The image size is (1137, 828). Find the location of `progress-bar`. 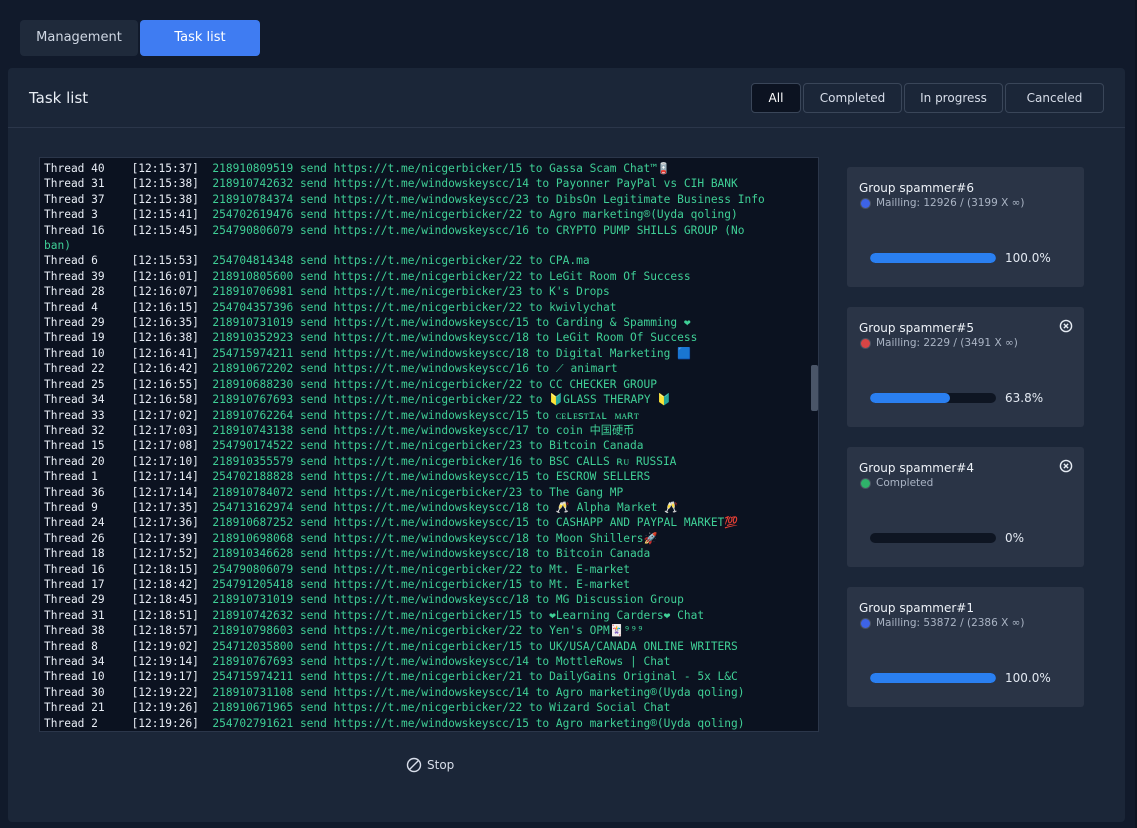

progress-bar is located at coordinates (933, 258).